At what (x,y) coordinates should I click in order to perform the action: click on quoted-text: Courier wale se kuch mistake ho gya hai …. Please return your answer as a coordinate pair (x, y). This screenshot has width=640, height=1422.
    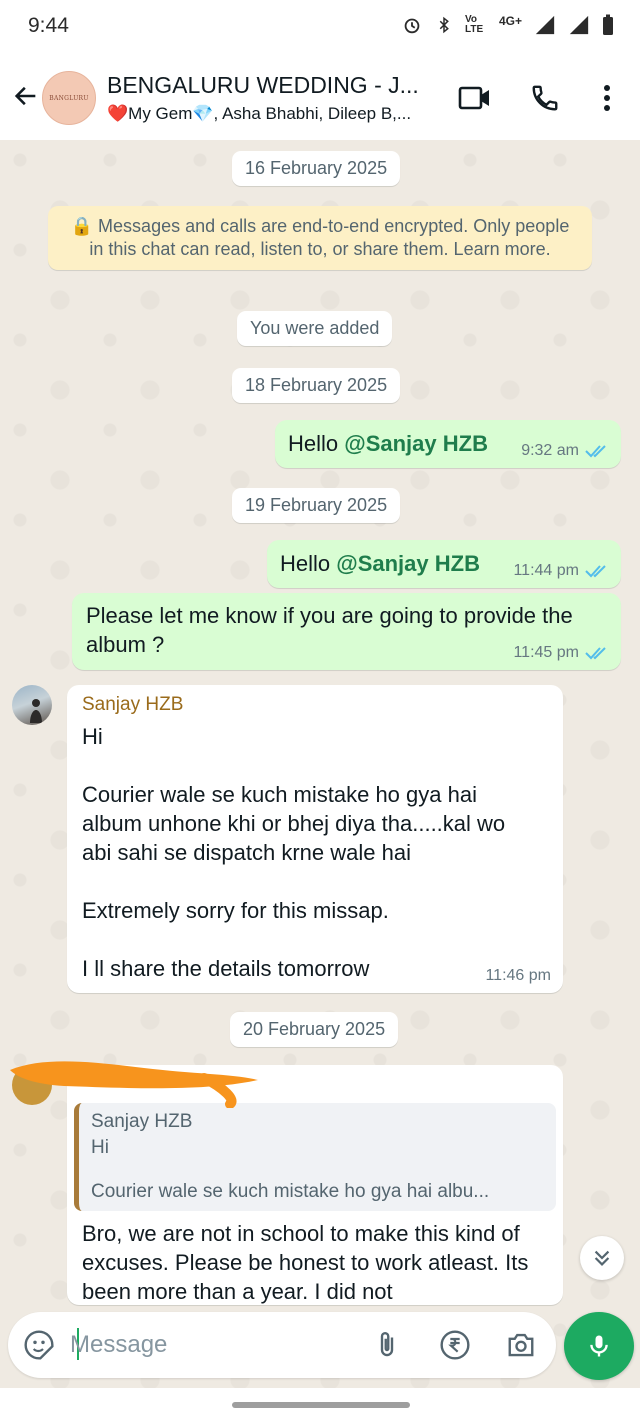
    Looking at the image, I should click on (290, 1191).